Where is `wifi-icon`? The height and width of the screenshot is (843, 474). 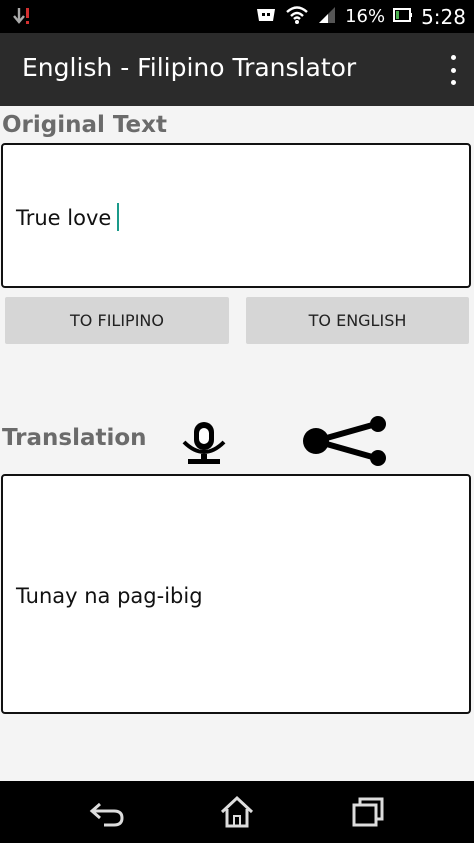 wifi-icon is located at coordinates (297, 17).